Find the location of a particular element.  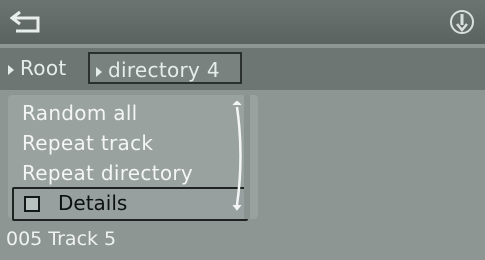

breadcrumb-current-directory: directory 4 is located at coordinates (165, 68).